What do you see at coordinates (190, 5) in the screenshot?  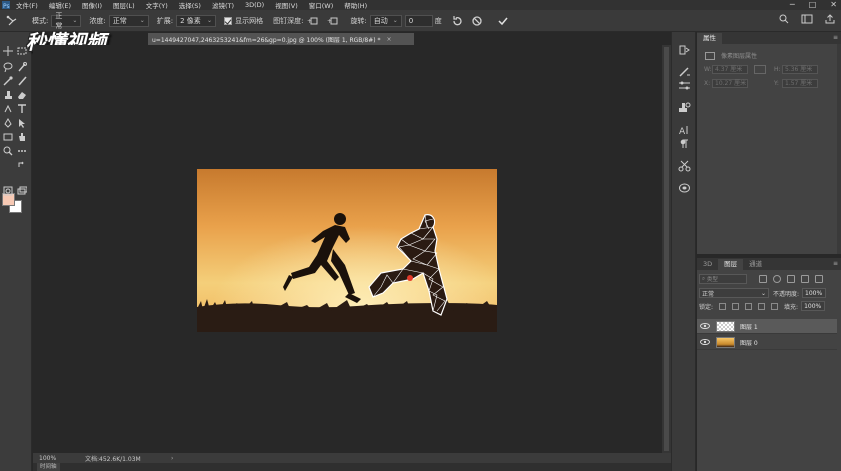 I see `menu-select: 选择(S)` at bounding box center [190, 5].